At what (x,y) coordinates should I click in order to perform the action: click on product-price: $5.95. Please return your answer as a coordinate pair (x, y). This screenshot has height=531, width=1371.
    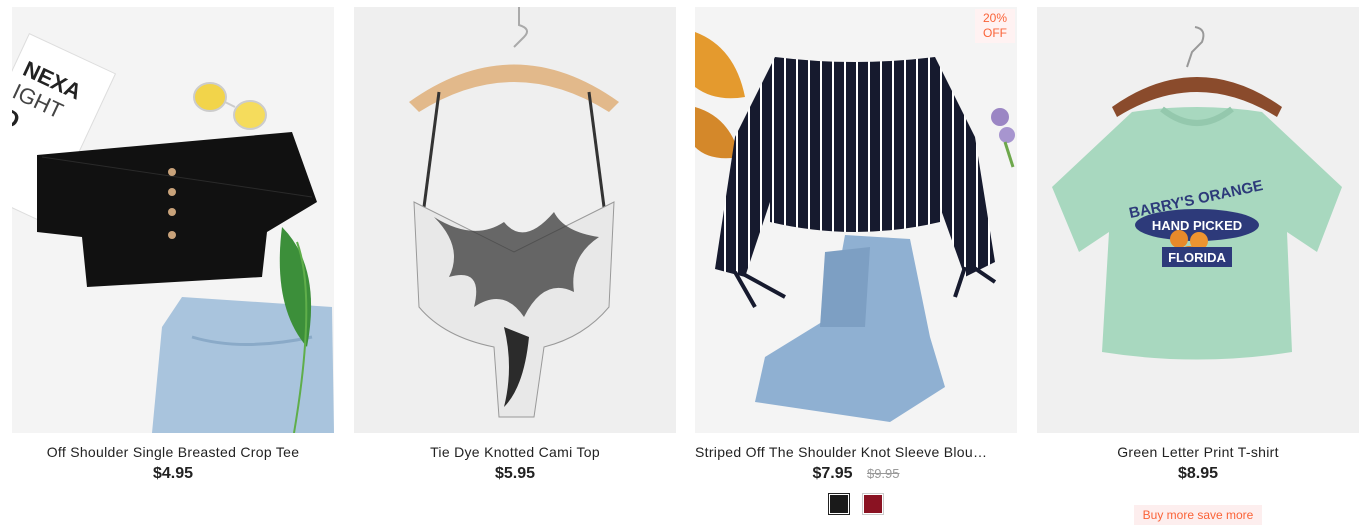
    Looking at the image, I should click on (515, 473).